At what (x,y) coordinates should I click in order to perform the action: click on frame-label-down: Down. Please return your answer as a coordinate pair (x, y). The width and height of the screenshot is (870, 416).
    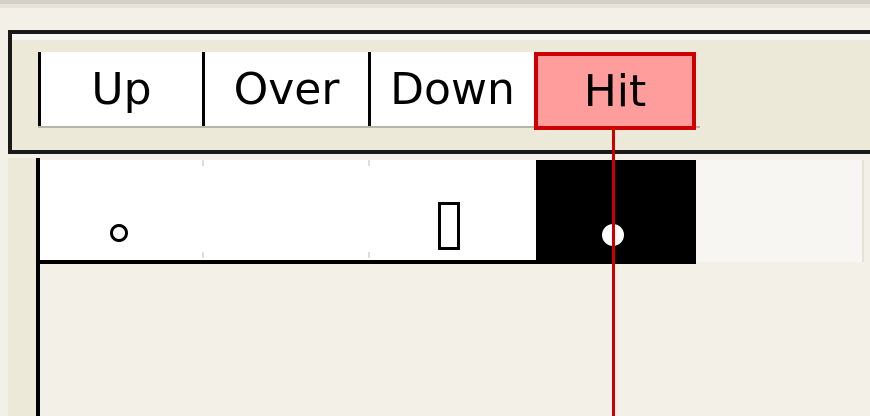
    Looking at the image, I should click on (451, 90).